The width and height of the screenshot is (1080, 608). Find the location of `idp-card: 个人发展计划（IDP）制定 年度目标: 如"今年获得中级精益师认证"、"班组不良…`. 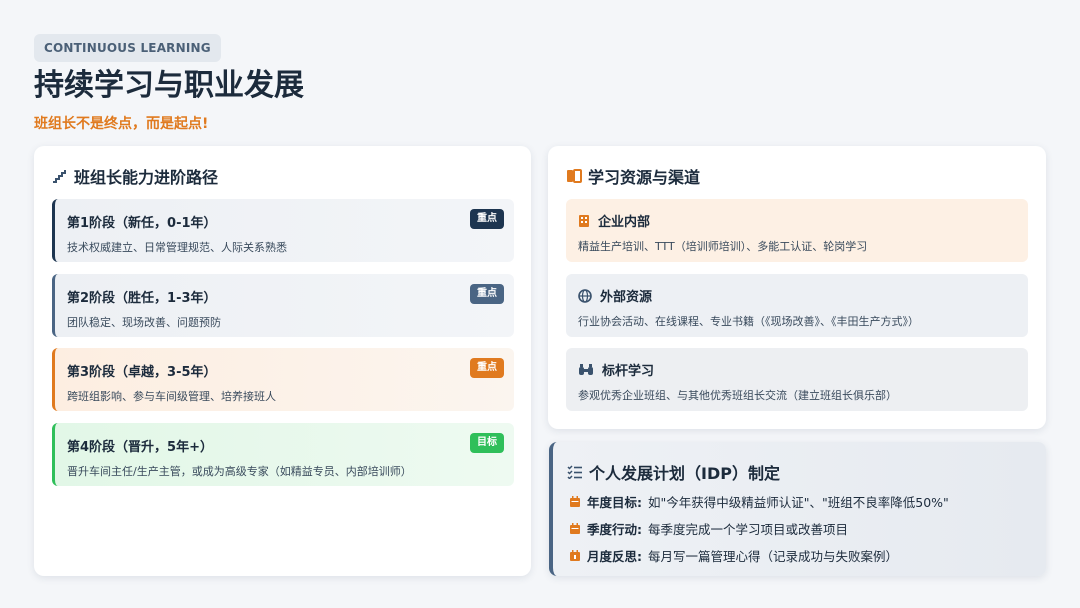

idp-card: 个人发展计划（IDP）制定 年度目标: 如"今年获得中级精益师认证"、"班组不良… is located at coordinates (797, 509).